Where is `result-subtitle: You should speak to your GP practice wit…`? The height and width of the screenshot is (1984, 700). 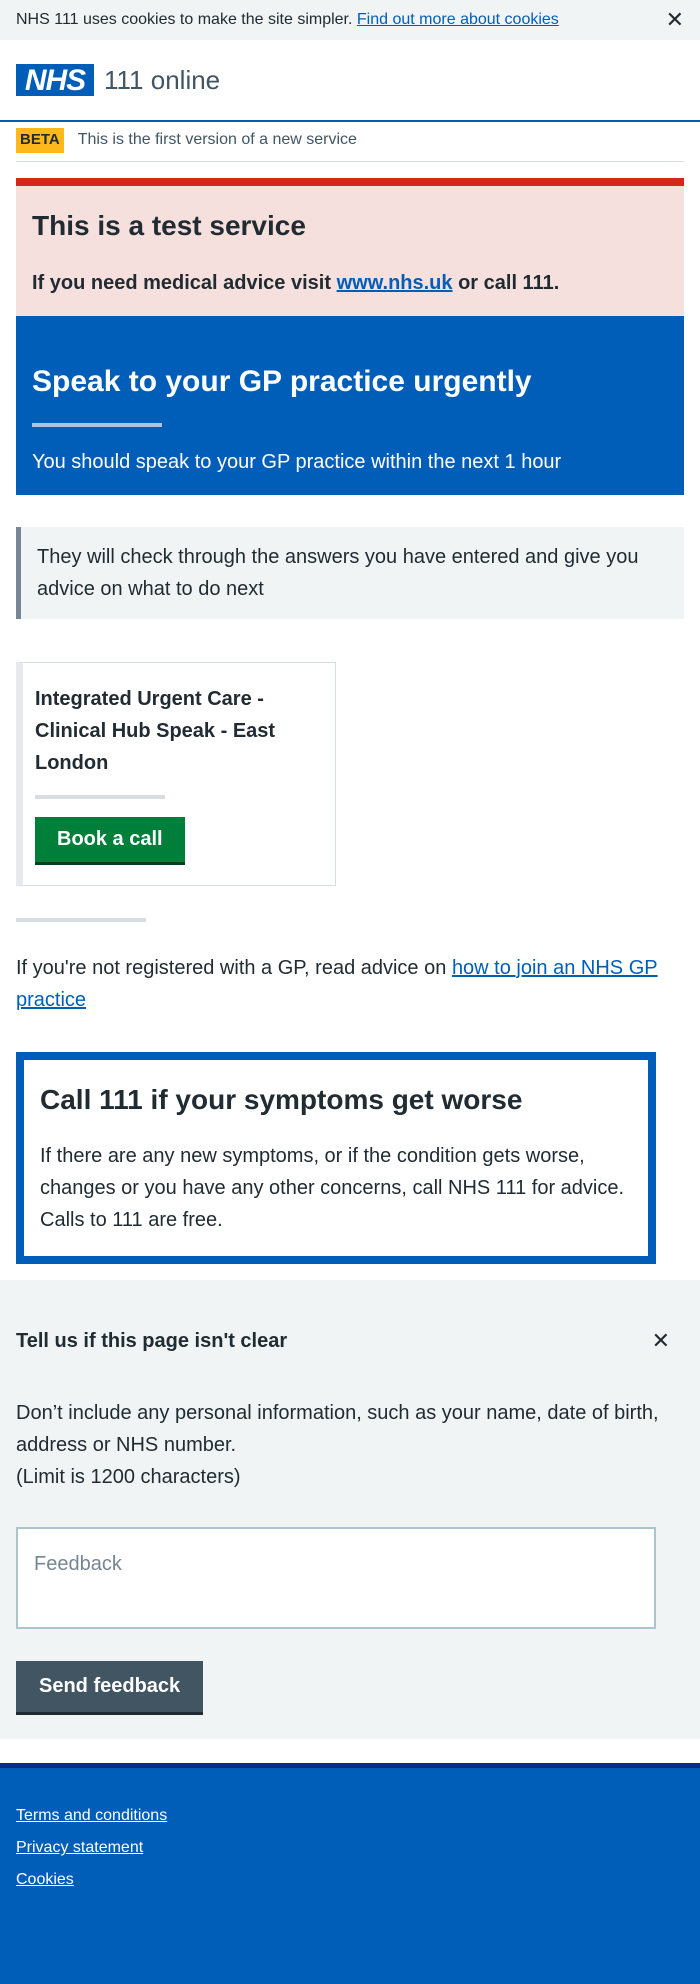 result-subtitle: You should speak to your GP practice wit… is located at coordinates (297, 461).